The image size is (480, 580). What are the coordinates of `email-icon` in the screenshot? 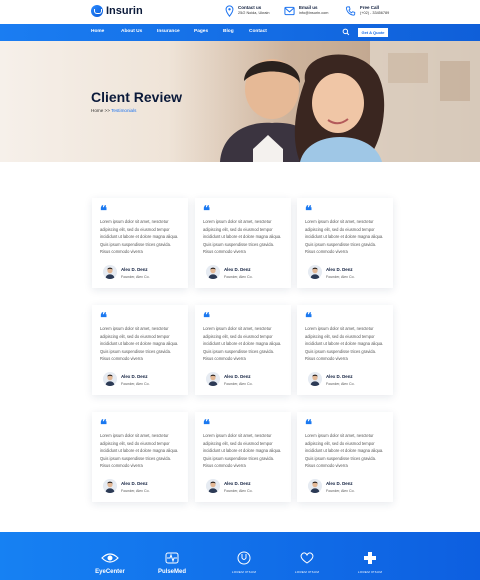 It's located at (289, 11).